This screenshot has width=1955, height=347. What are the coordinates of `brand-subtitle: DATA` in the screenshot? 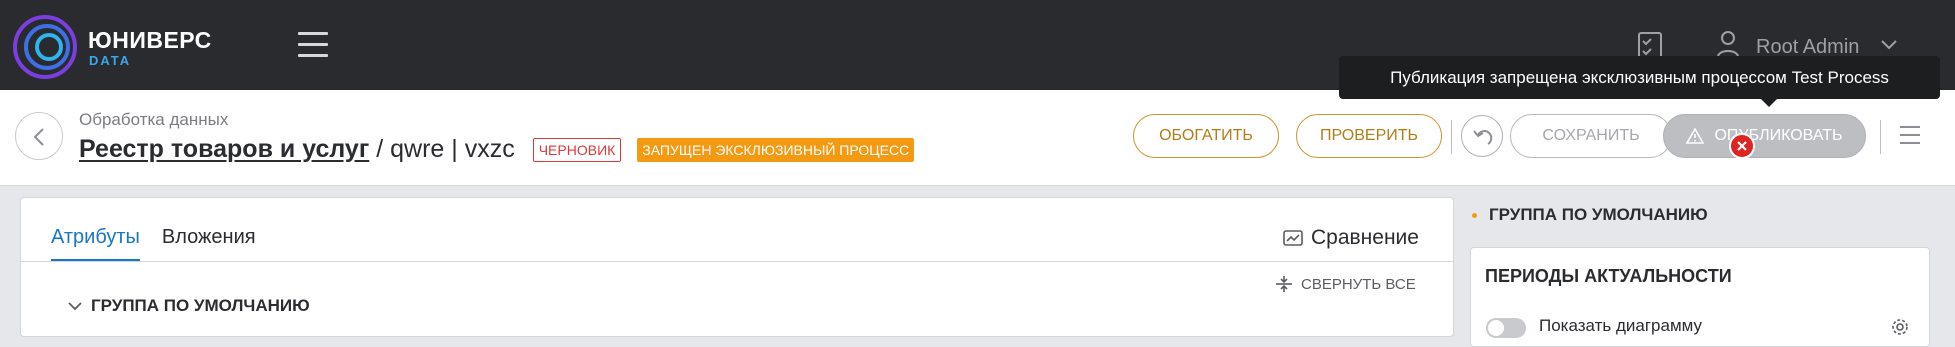 It's located at (110, 60).